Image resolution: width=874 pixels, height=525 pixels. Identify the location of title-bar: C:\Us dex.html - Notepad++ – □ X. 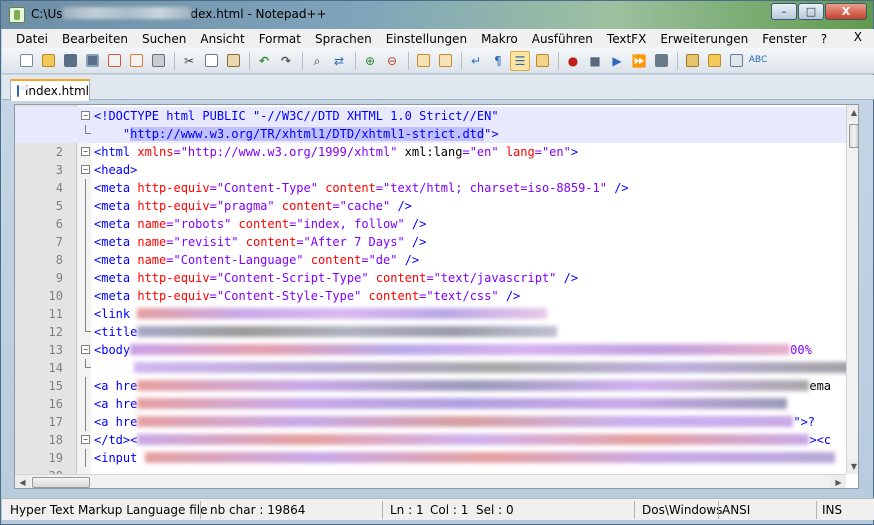
(437, 15).